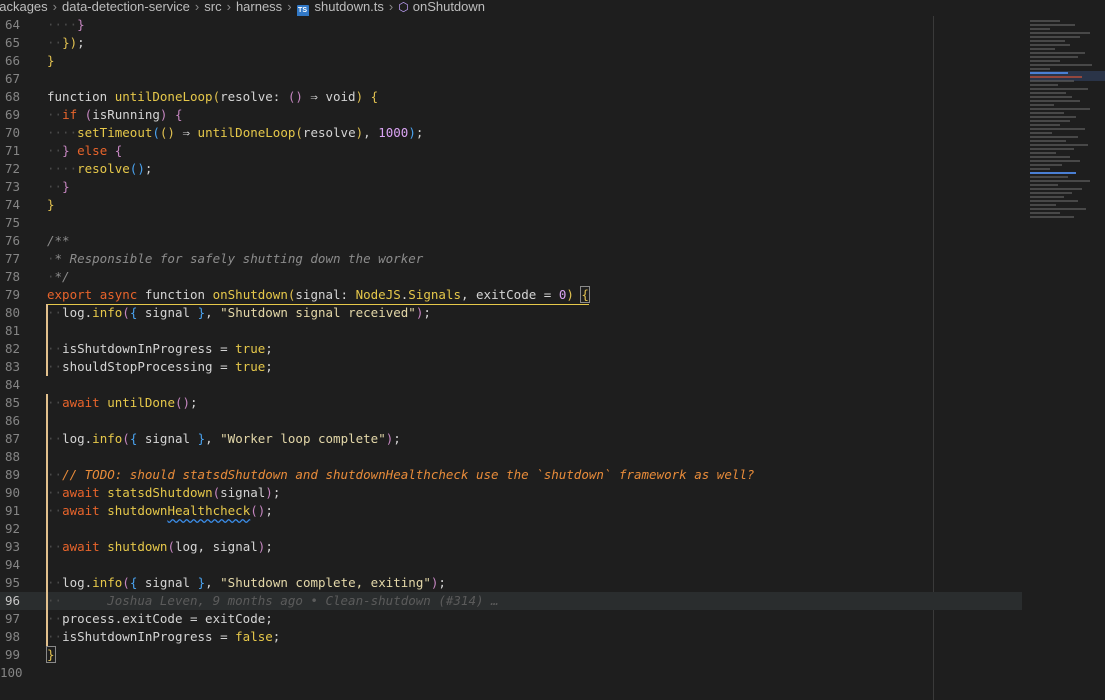 This screenshot has height=700, width=1105. Describe the element at coordinates (511, 619) in the screenshot. I see `code-line: 97 ··process.exitCode = exitCode;` at that location.